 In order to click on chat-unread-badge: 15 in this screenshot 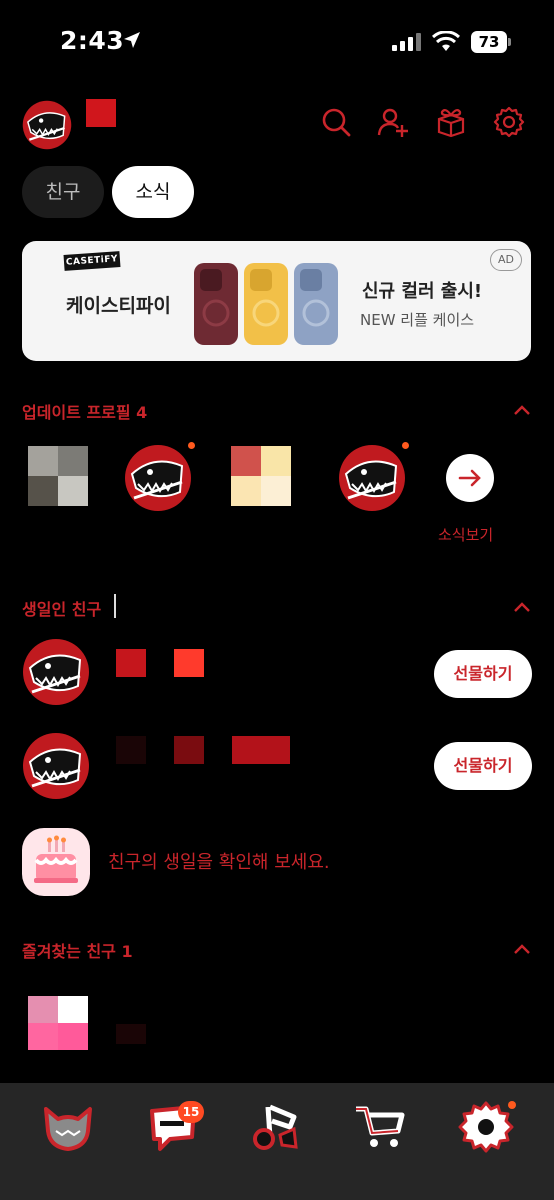, I will do `click(191, 1112)`.